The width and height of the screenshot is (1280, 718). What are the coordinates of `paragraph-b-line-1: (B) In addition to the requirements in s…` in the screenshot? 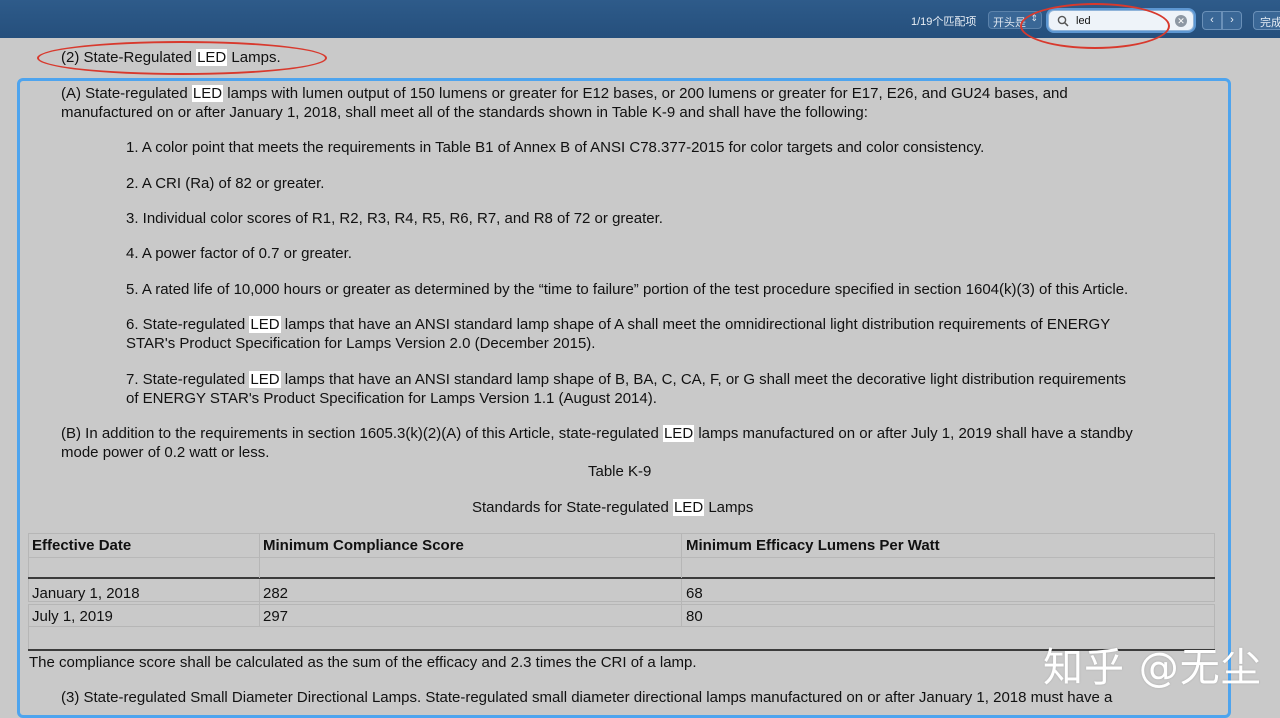 It's located at (597, 433).